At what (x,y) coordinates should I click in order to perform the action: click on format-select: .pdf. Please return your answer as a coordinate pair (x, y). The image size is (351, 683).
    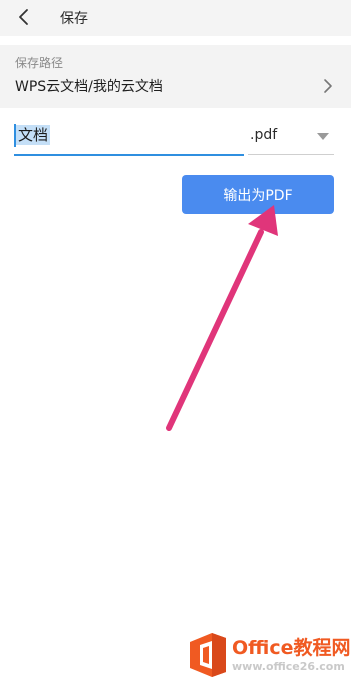
    Looking at the image, I should click on (291, 137).